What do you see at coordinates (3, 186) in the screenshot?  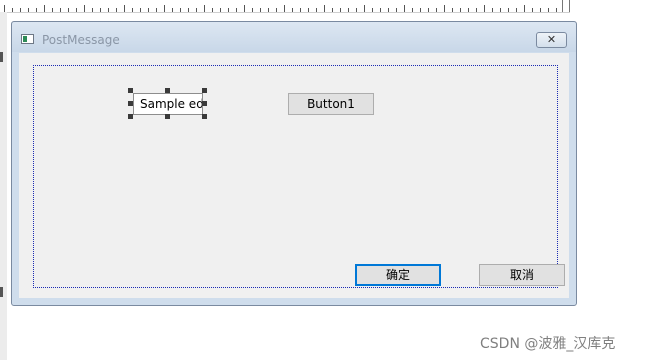 I see `left-side-strip` at bounding box center [3, 186].